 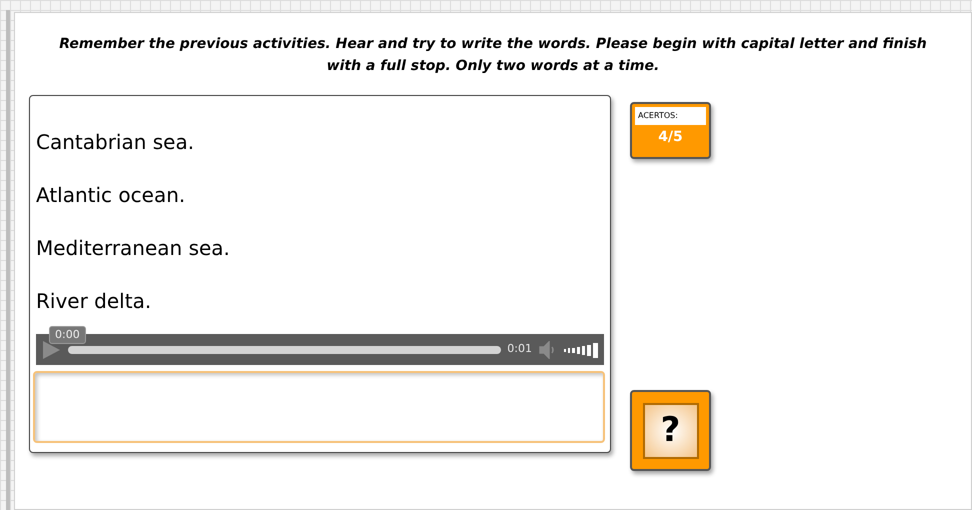 I want to click on answer-text: River delta., so click(x=94, y=301).